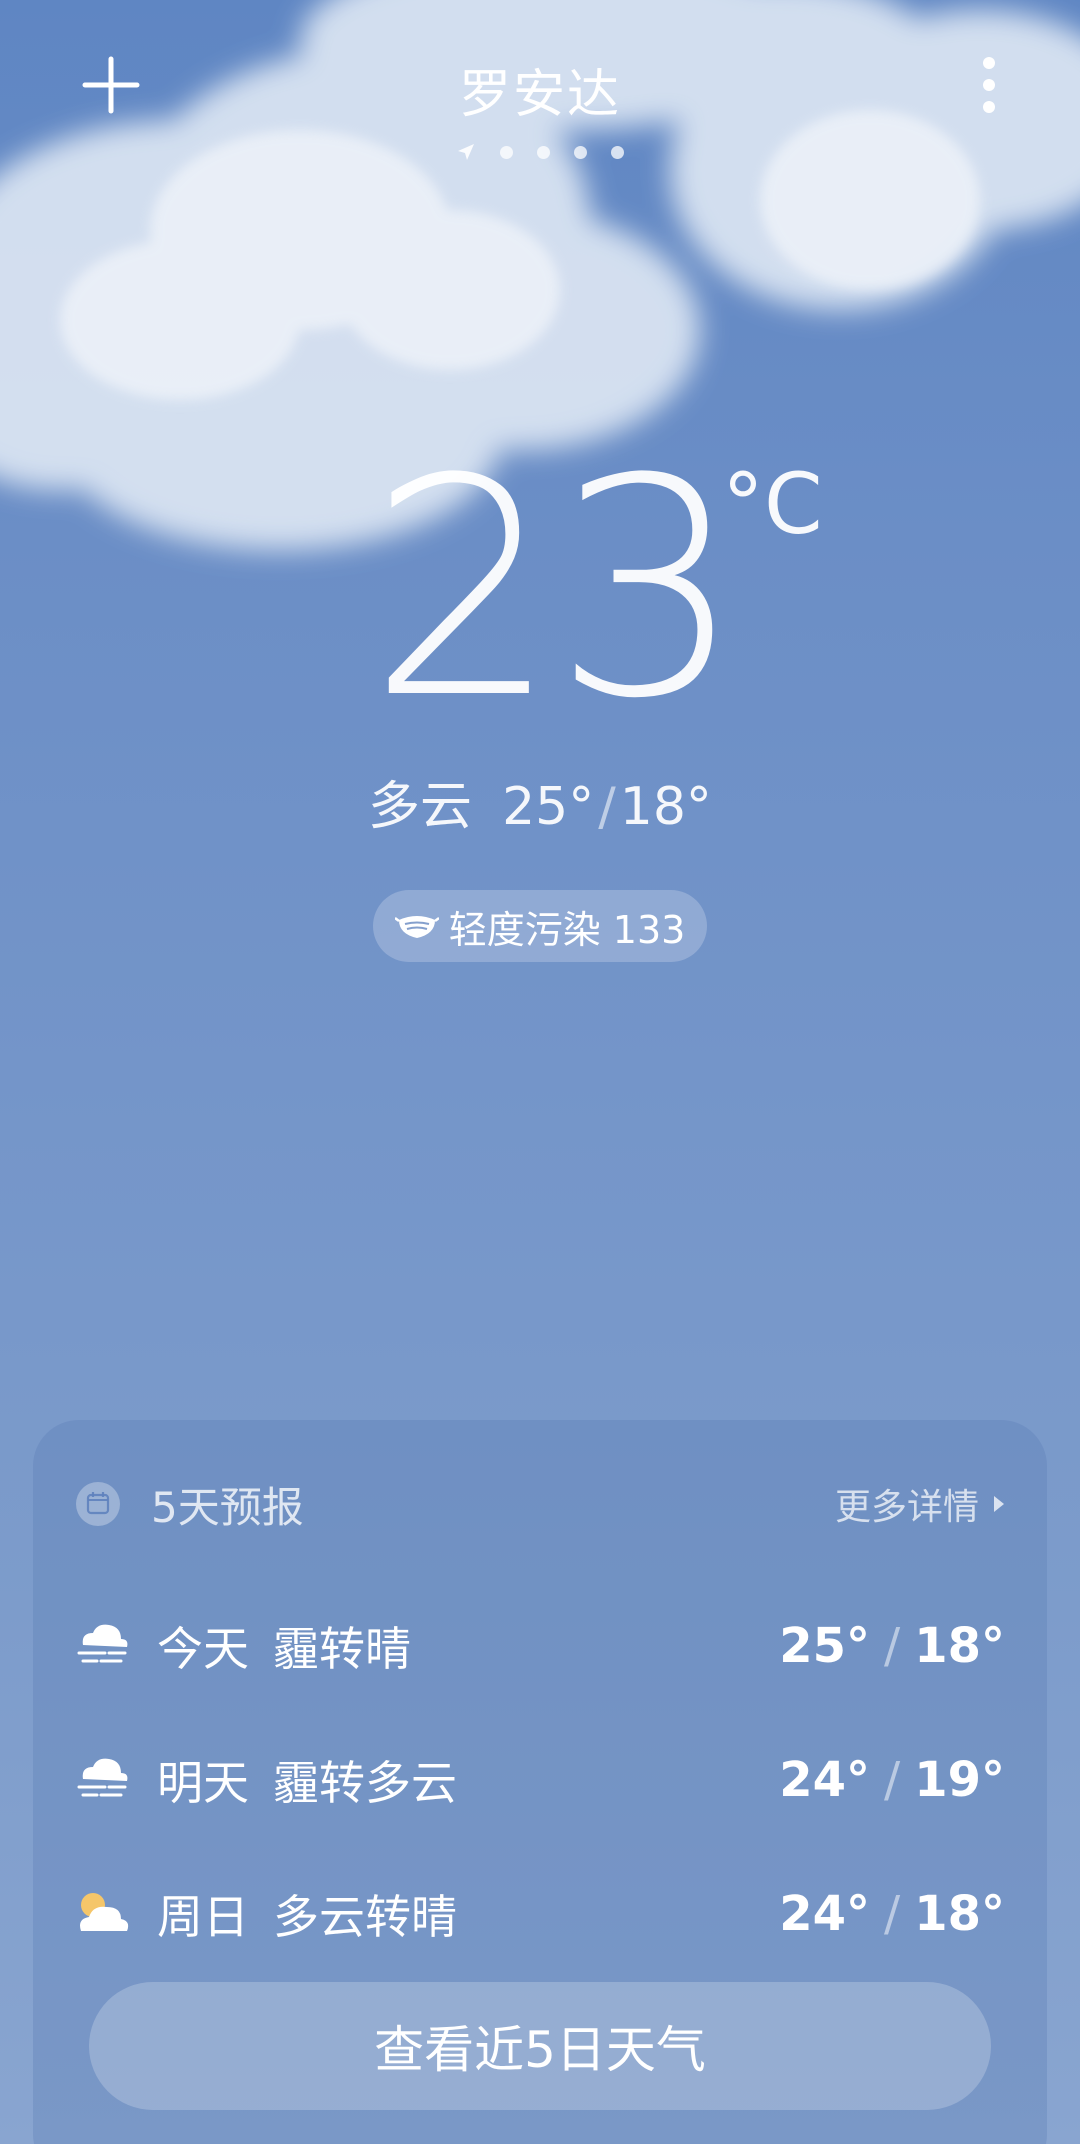 This screenshot has width=1080, height=2144. I want to click on forecast-header: 5天预报 更多详情, so click(540, 1504).